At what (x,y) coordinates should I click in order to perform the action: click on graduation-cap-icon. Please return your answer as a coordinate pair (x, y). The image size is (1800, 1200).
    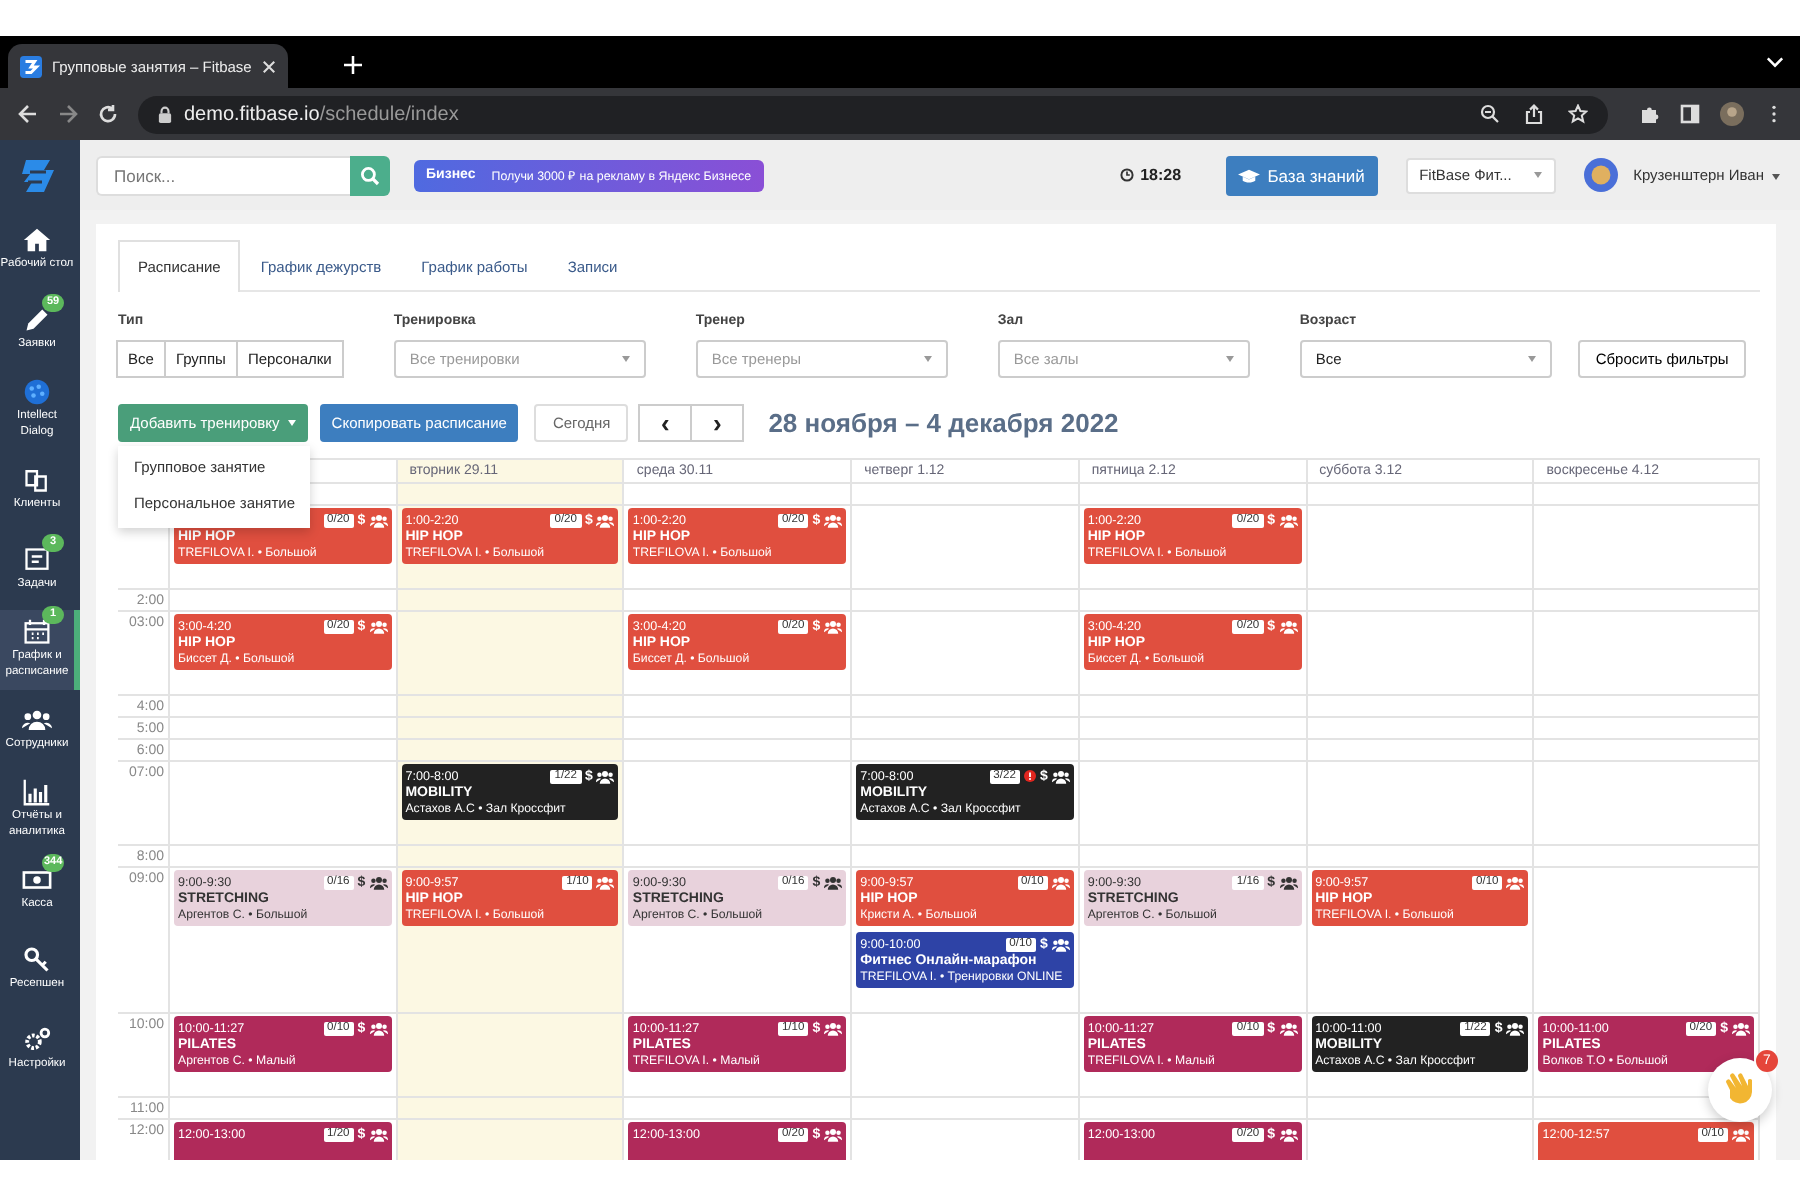
    Looking at the image, I should click on (1248, 175).